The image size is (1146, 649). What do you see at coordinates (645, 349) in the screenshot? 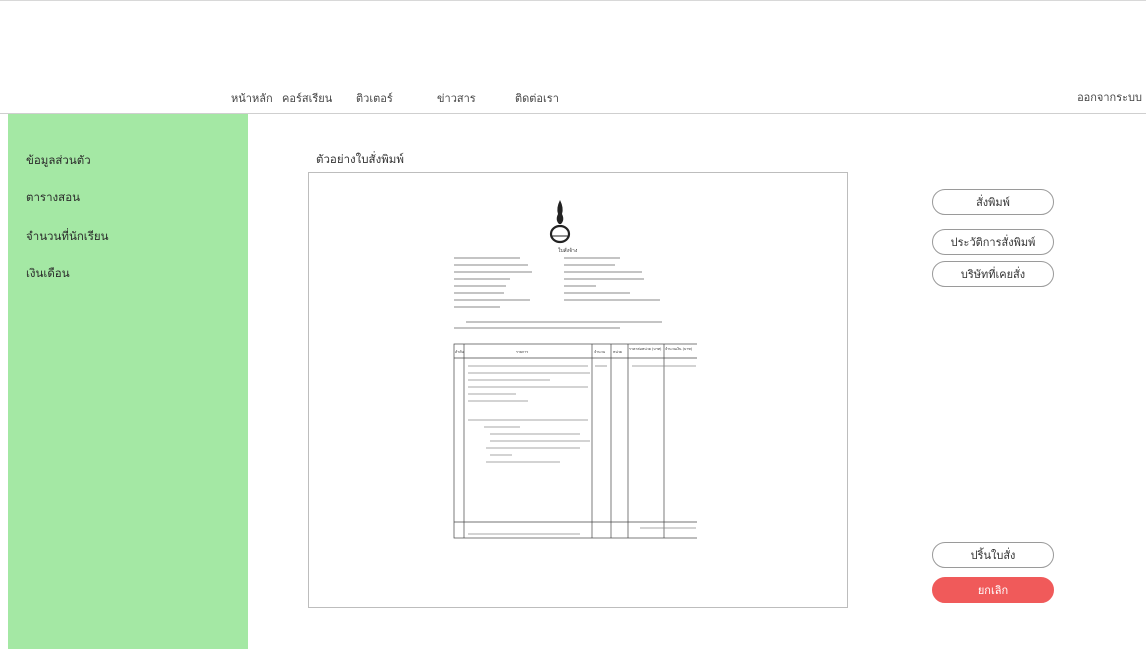
I see `doc-th-unit-price: ราคาต่อหน่วย (บาท)` at bounding box center [645, 349].